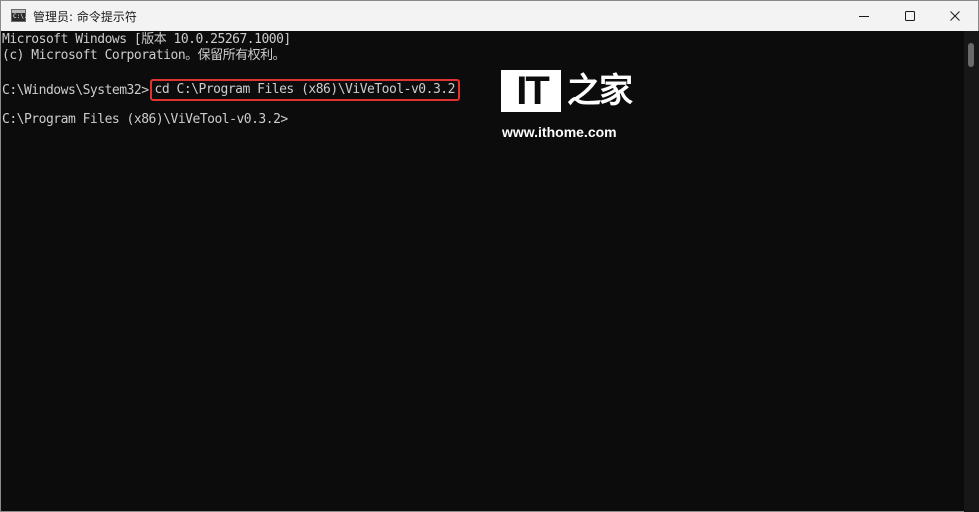 This screenshot has width=979, height=512. I want to click on scrollbar-thumb, so click(971, 55).